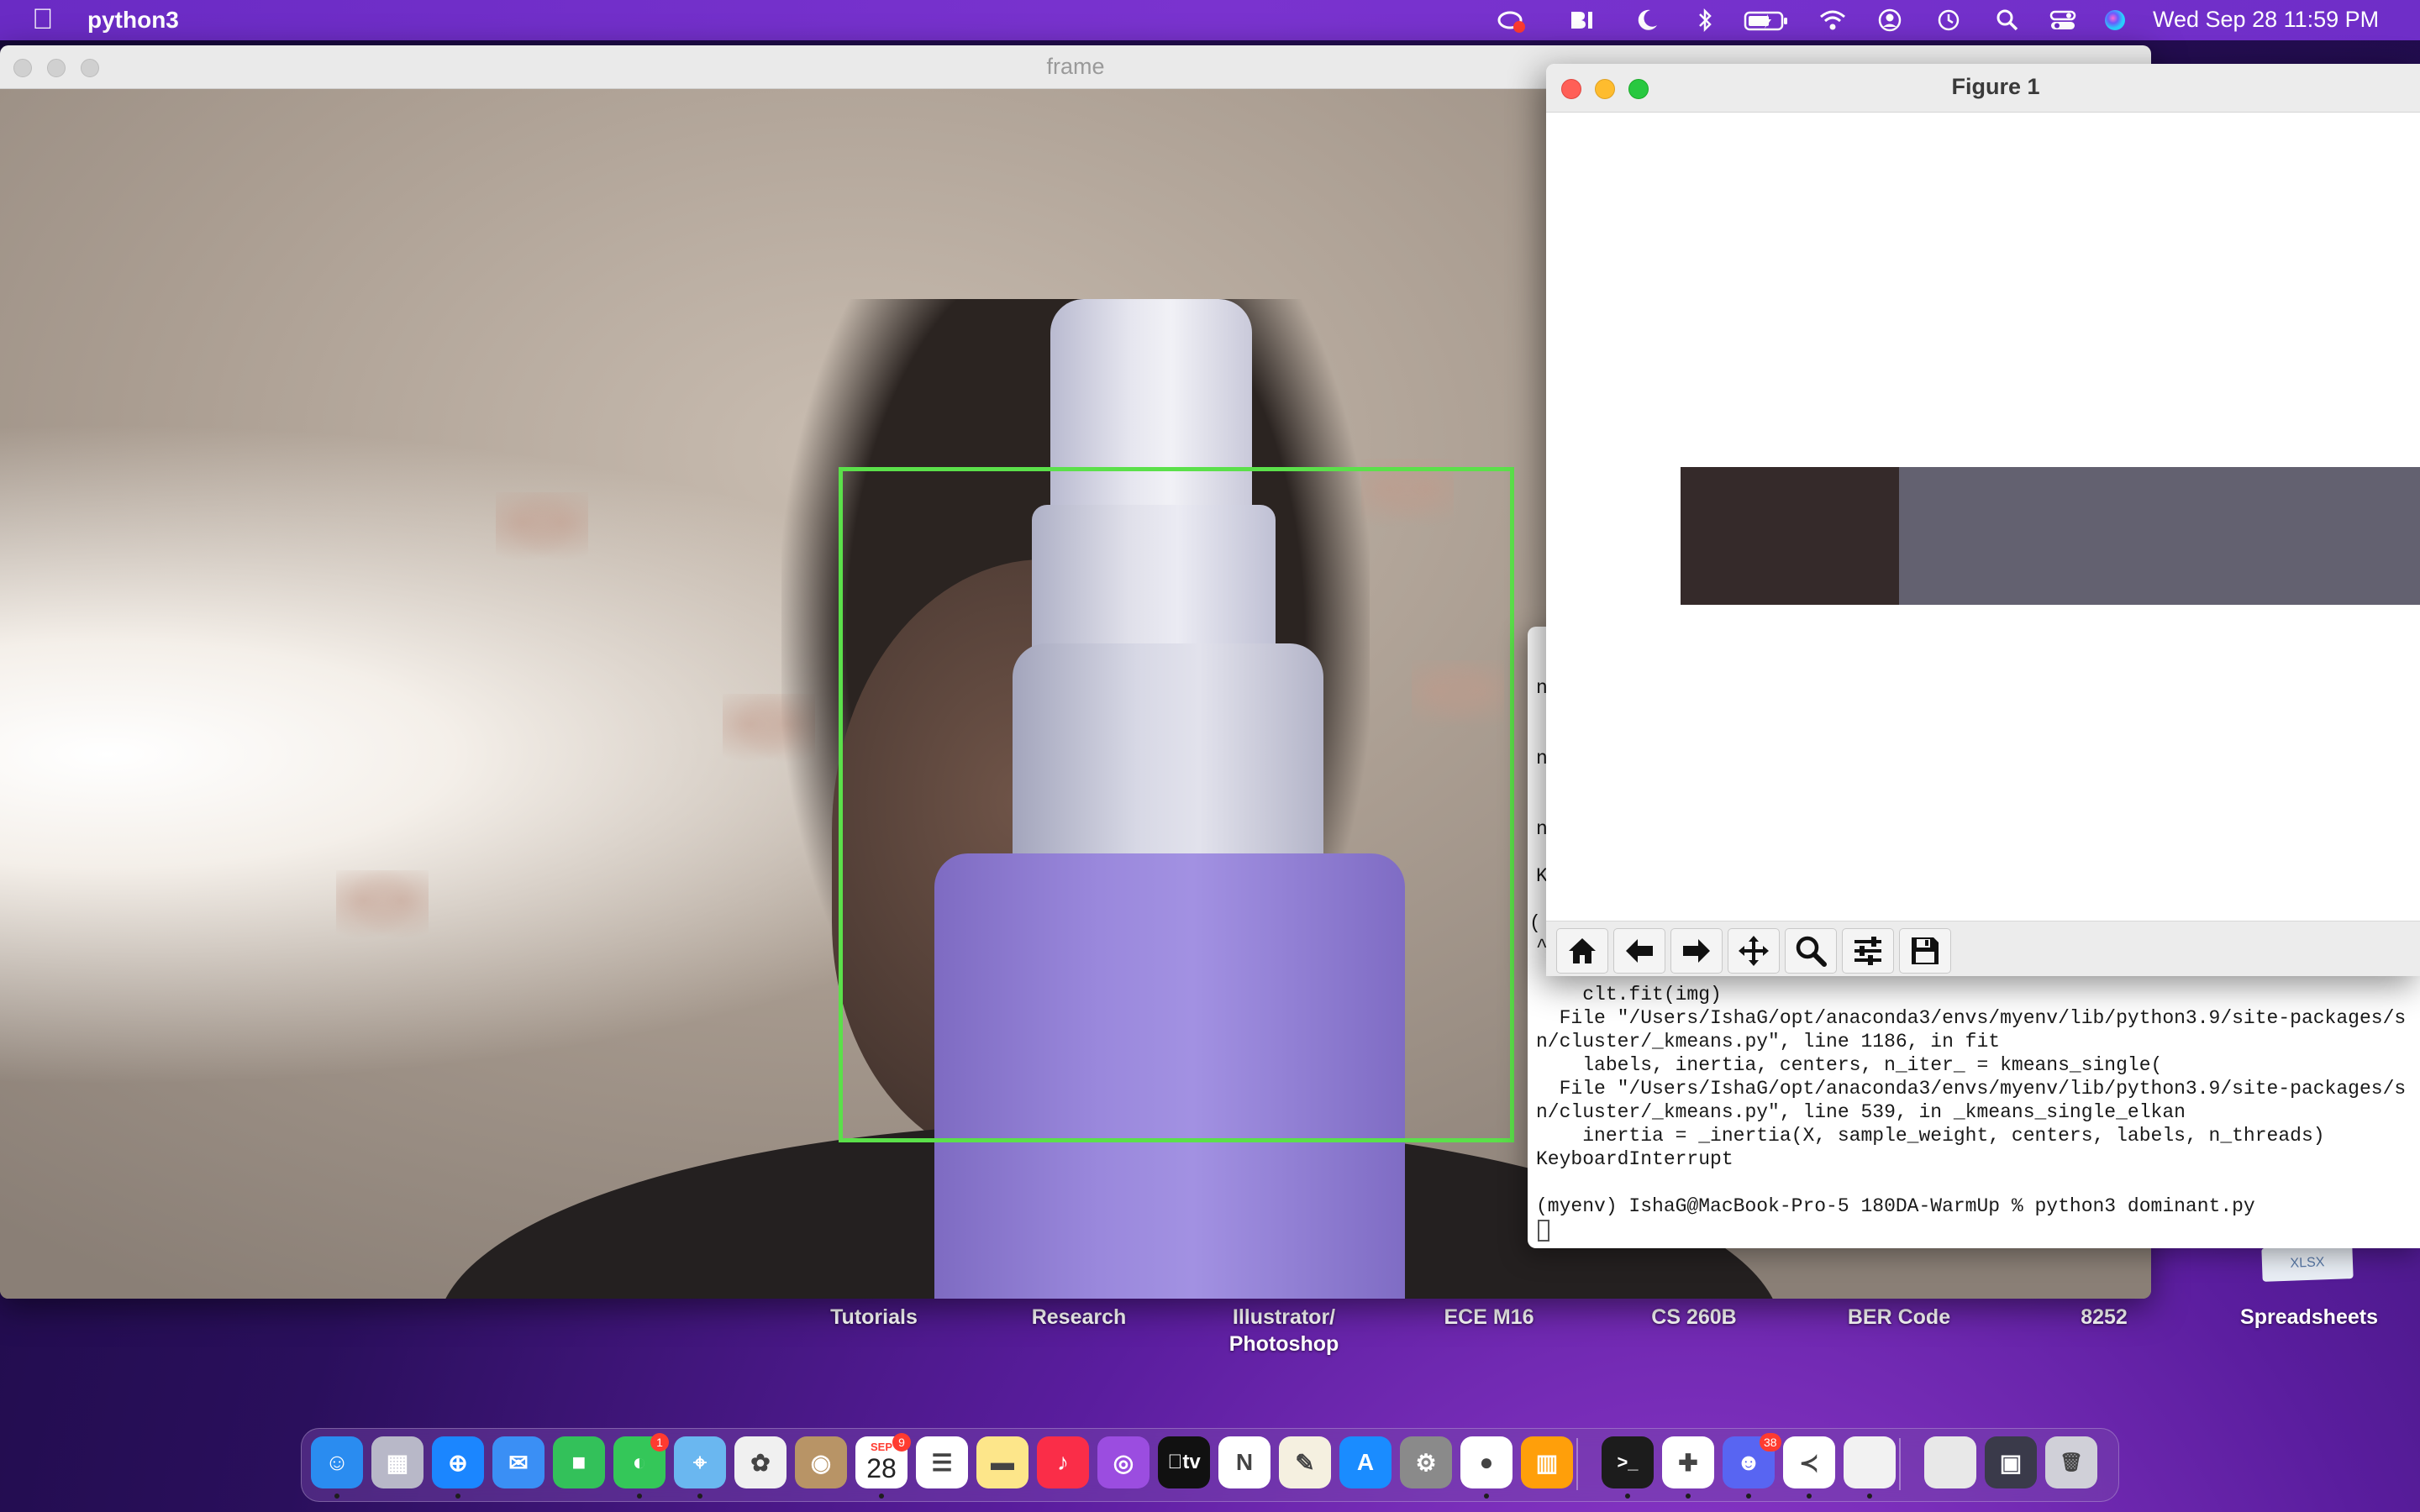  Describe the element at coordinates (579, 1462) in the screenshot. I see `facetime-icon: ■` at that location.